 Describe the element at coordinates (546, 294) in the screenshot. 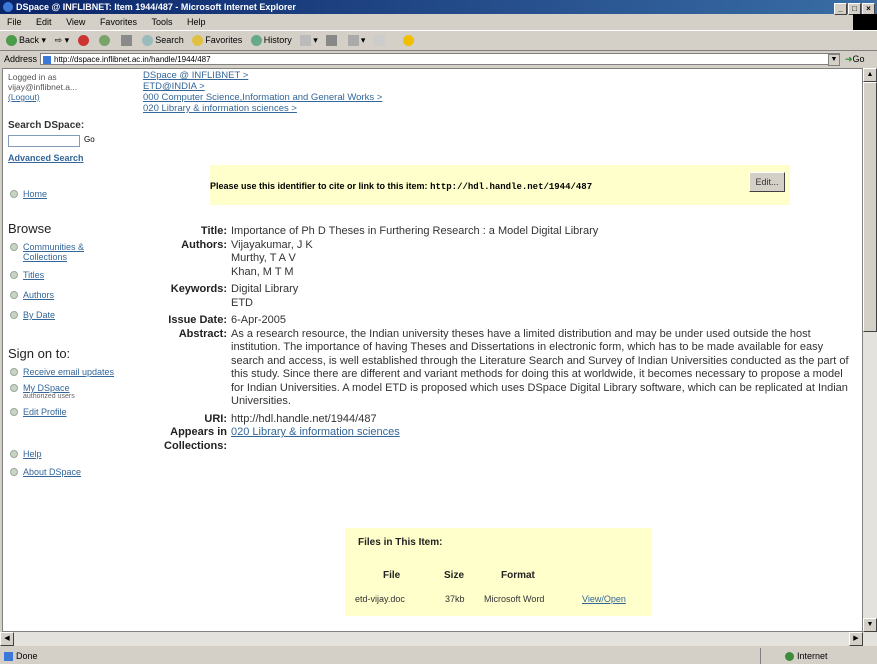

I see `keywords-value: Digital Library ETD` at that location.